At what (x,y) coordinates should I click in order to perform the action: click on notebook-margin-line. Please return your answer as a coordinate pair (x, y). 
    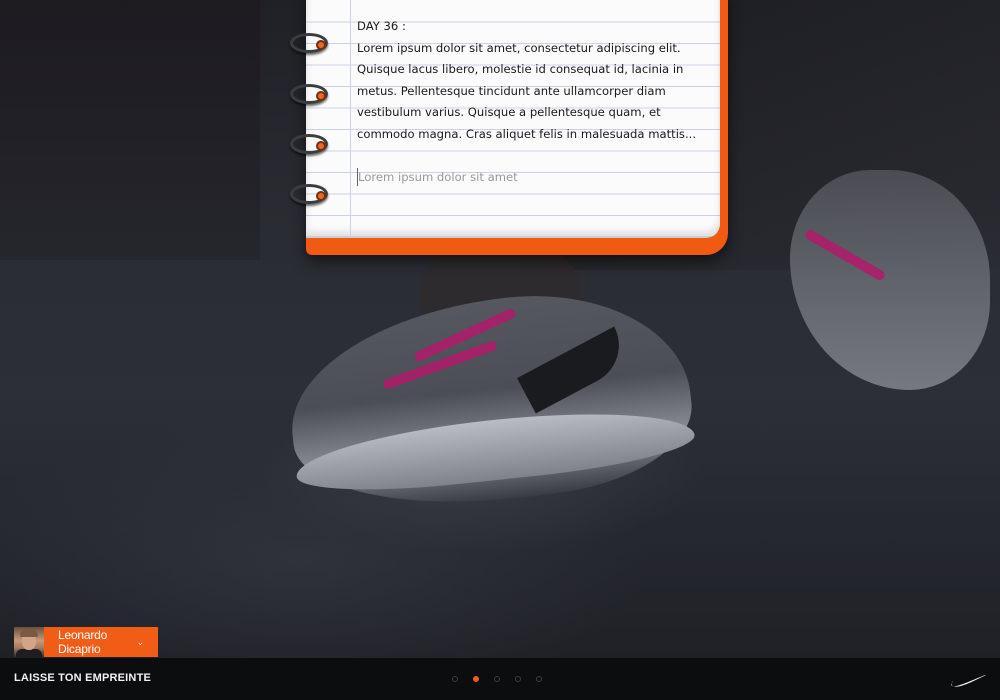
    Looking at the image, I should click on (350, 119).